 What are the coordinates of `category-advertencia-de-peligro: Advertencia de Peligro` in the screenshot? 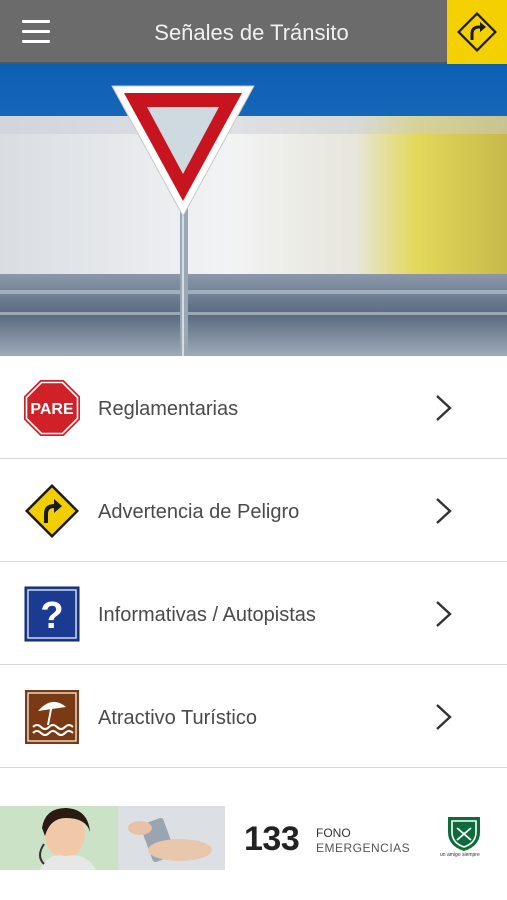 It's located at (253, 510).